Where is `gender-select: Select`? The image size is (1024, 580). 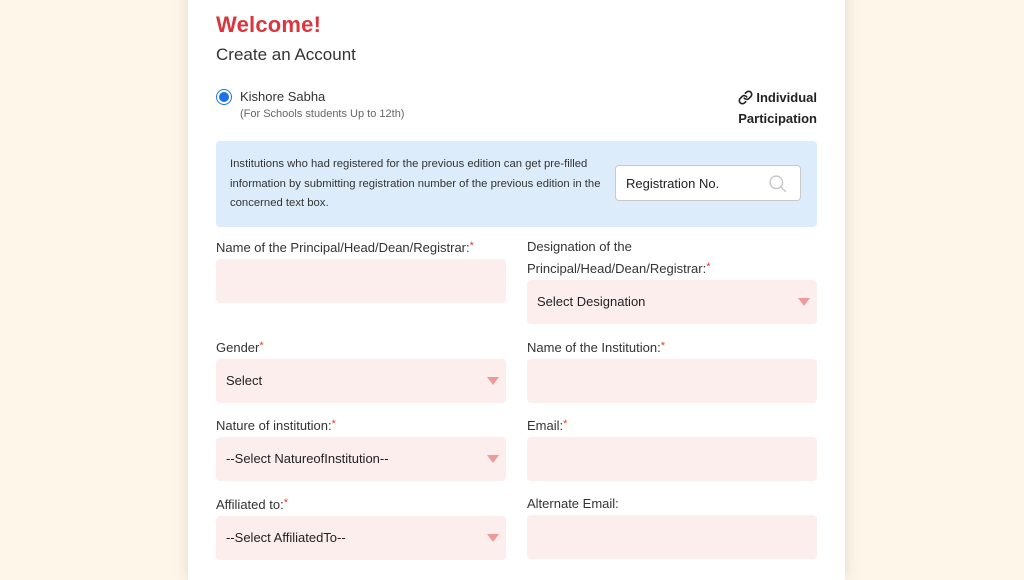 gender-select: Select is located at coordinates (361, 381).